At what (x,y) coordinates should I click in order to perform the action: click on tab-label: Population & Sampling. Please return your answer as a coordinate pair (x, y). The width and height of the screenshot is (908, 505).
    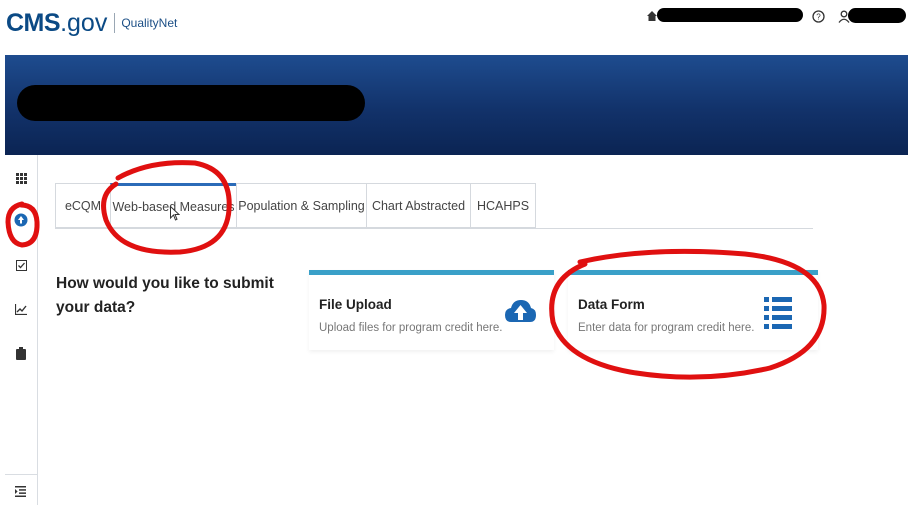
    Looking at the image, I should click on (301, 205).